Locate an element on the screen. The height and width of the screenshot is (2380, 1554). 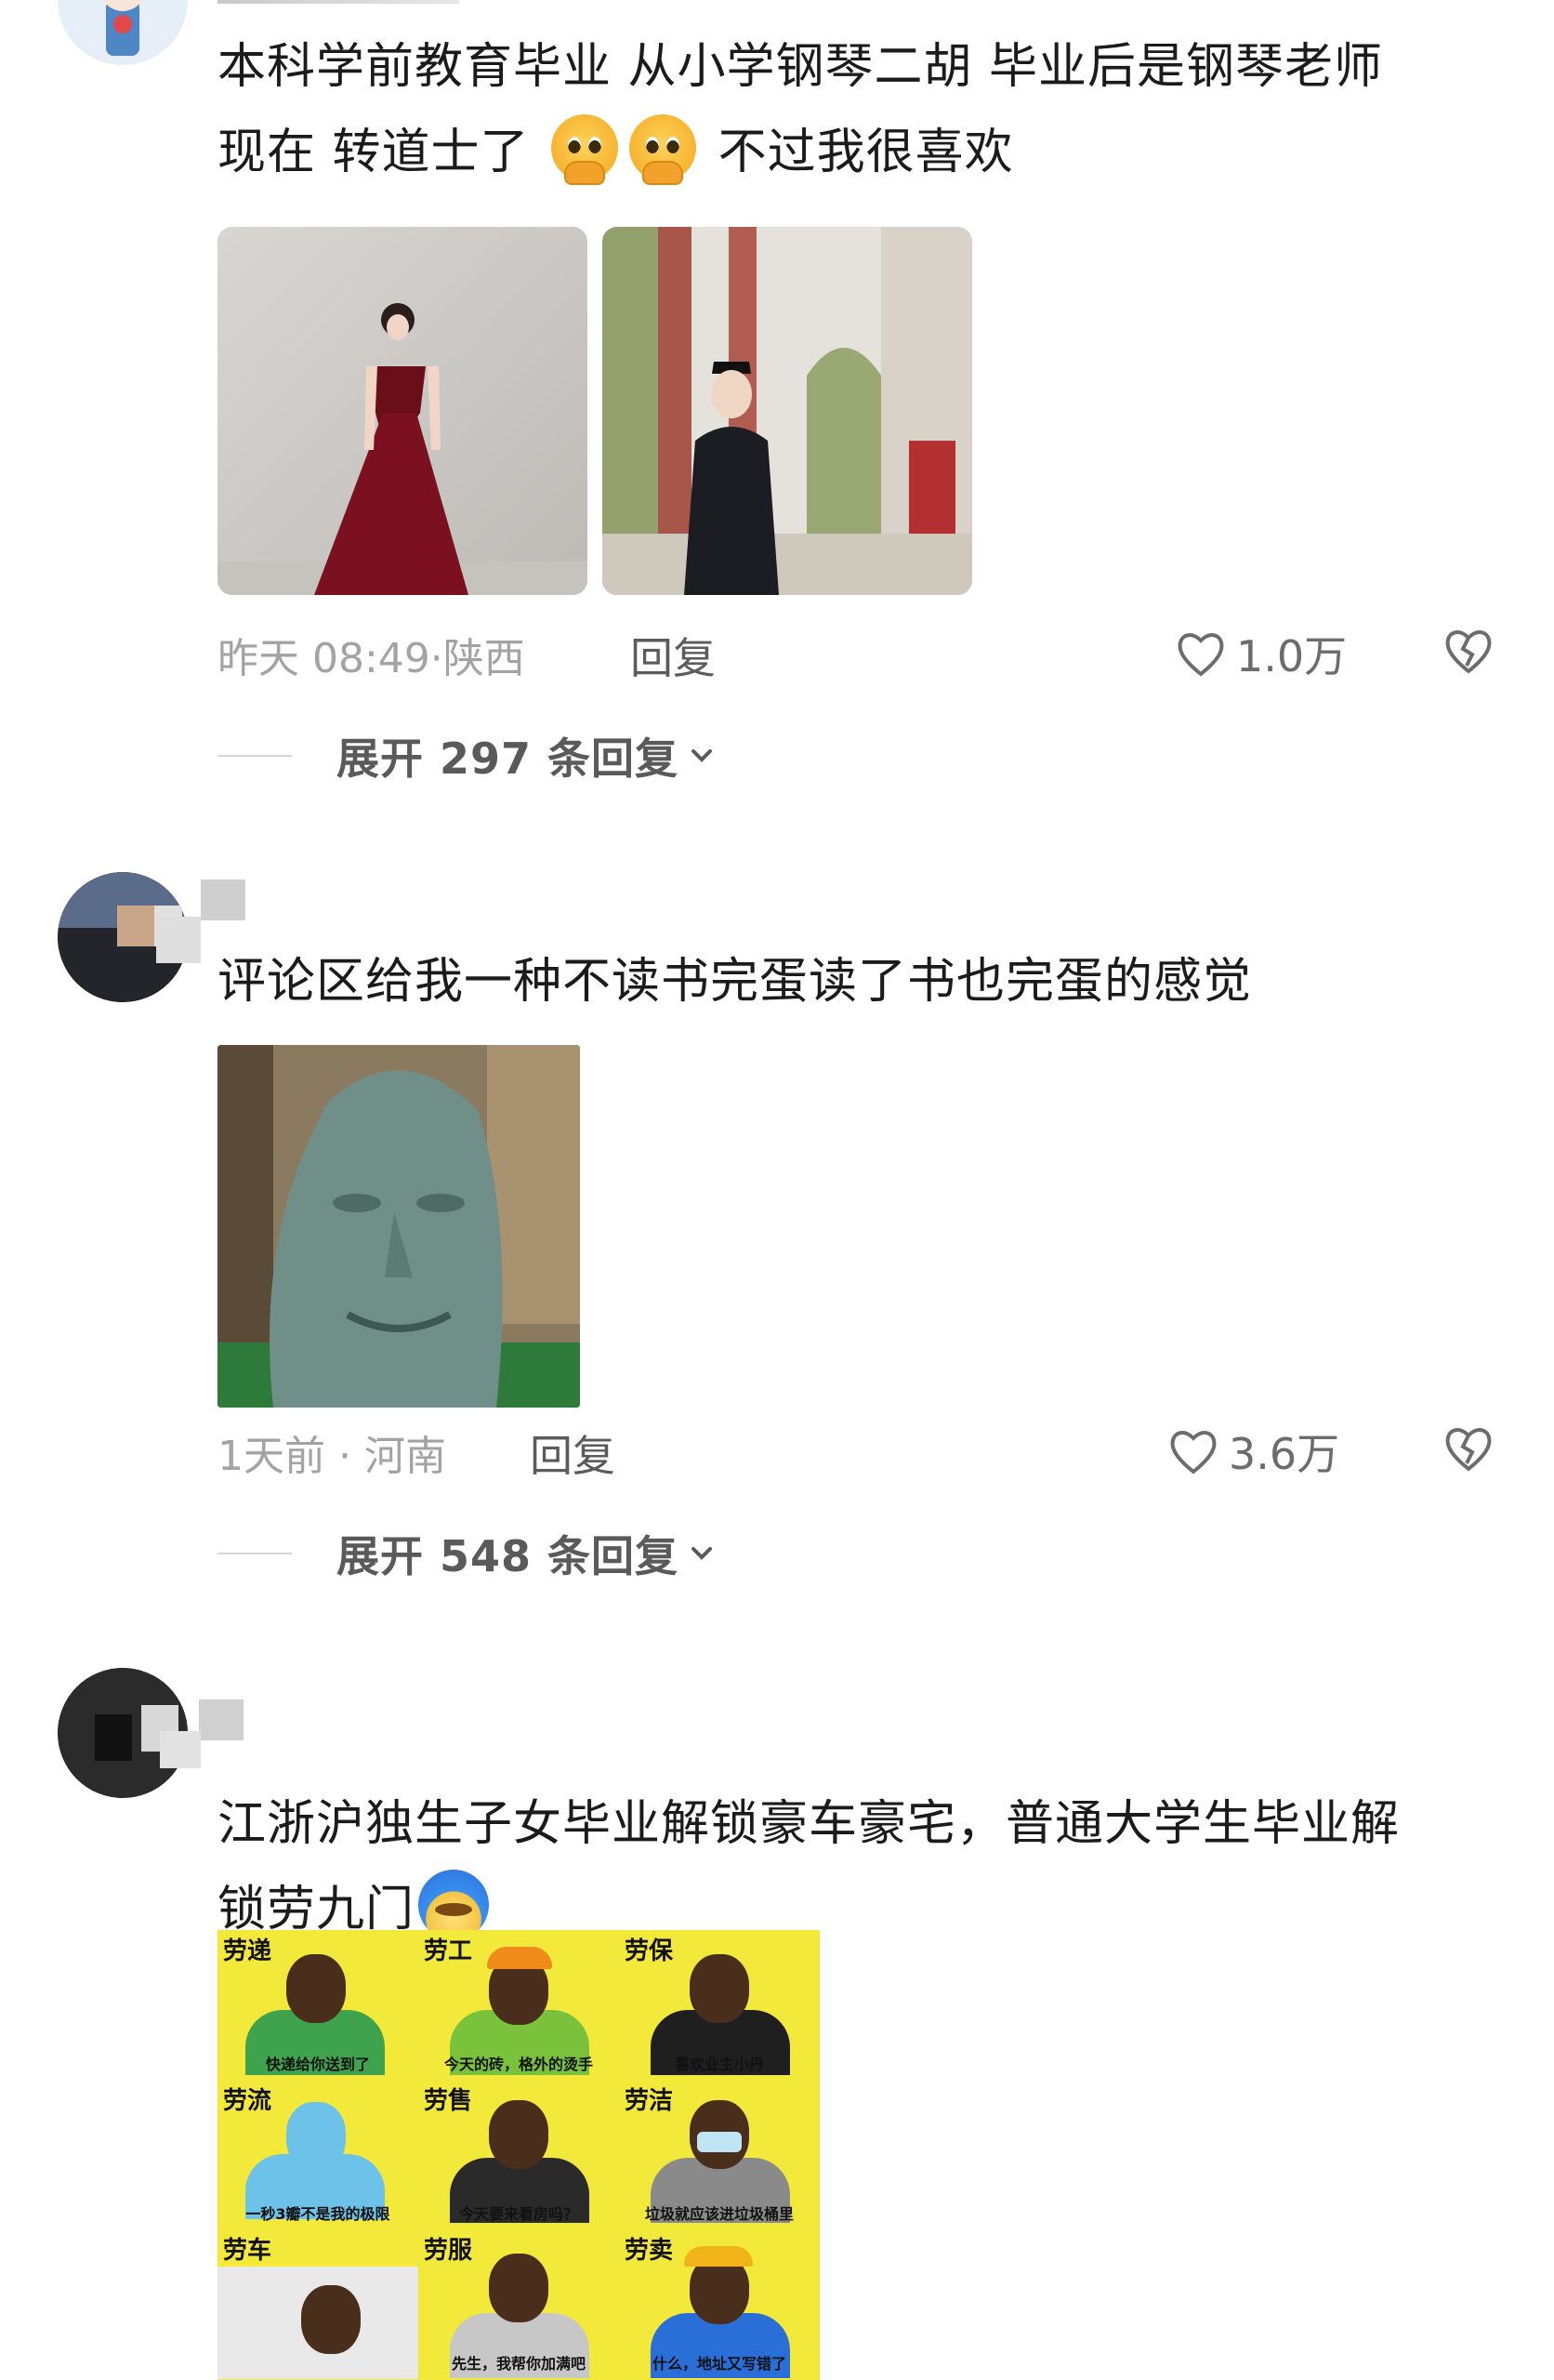
comment-text-part: 锁劳九门 is located at coordinates (316, 1909).